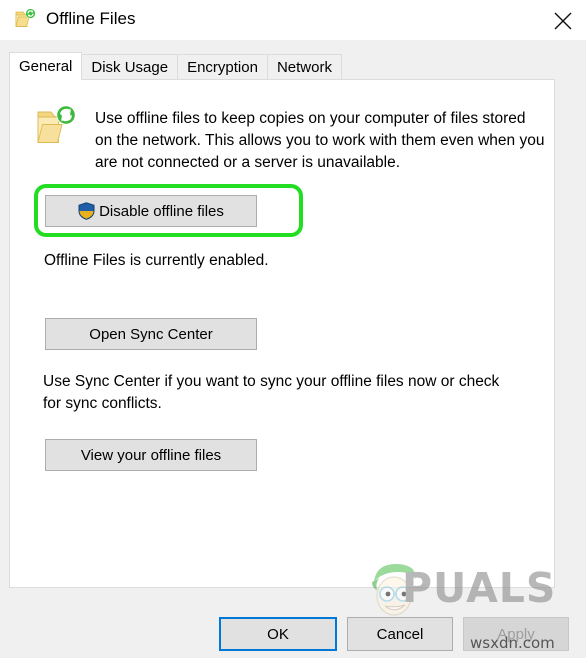 The width and height of the screenshot is (586, 658). What do you see at coordinates (86, 211) in the screenshot?
I see `uac-shield-icon` at bounding box center [86, 211].